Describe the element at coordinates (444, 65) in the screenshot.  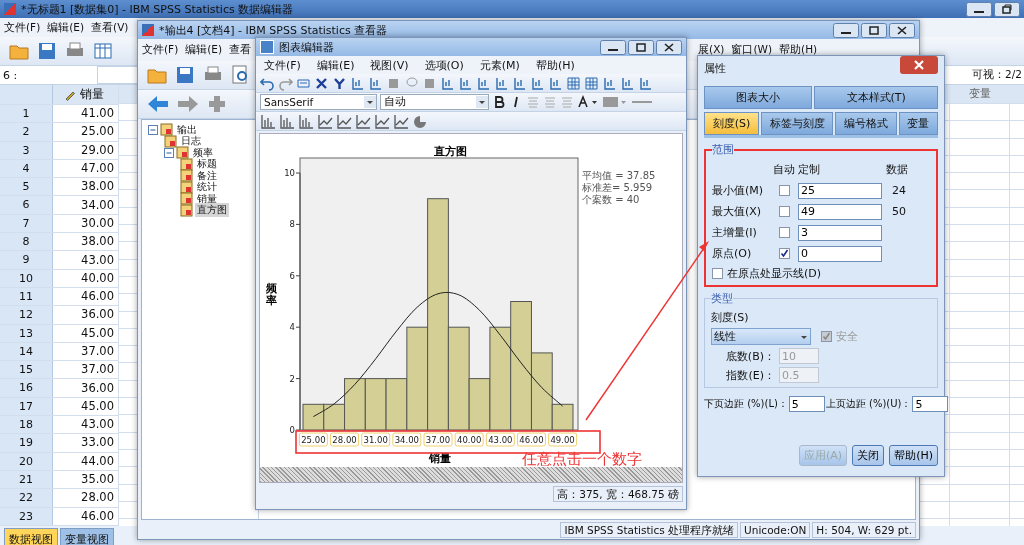
I see `menu-item: 选项(O)` at that location.